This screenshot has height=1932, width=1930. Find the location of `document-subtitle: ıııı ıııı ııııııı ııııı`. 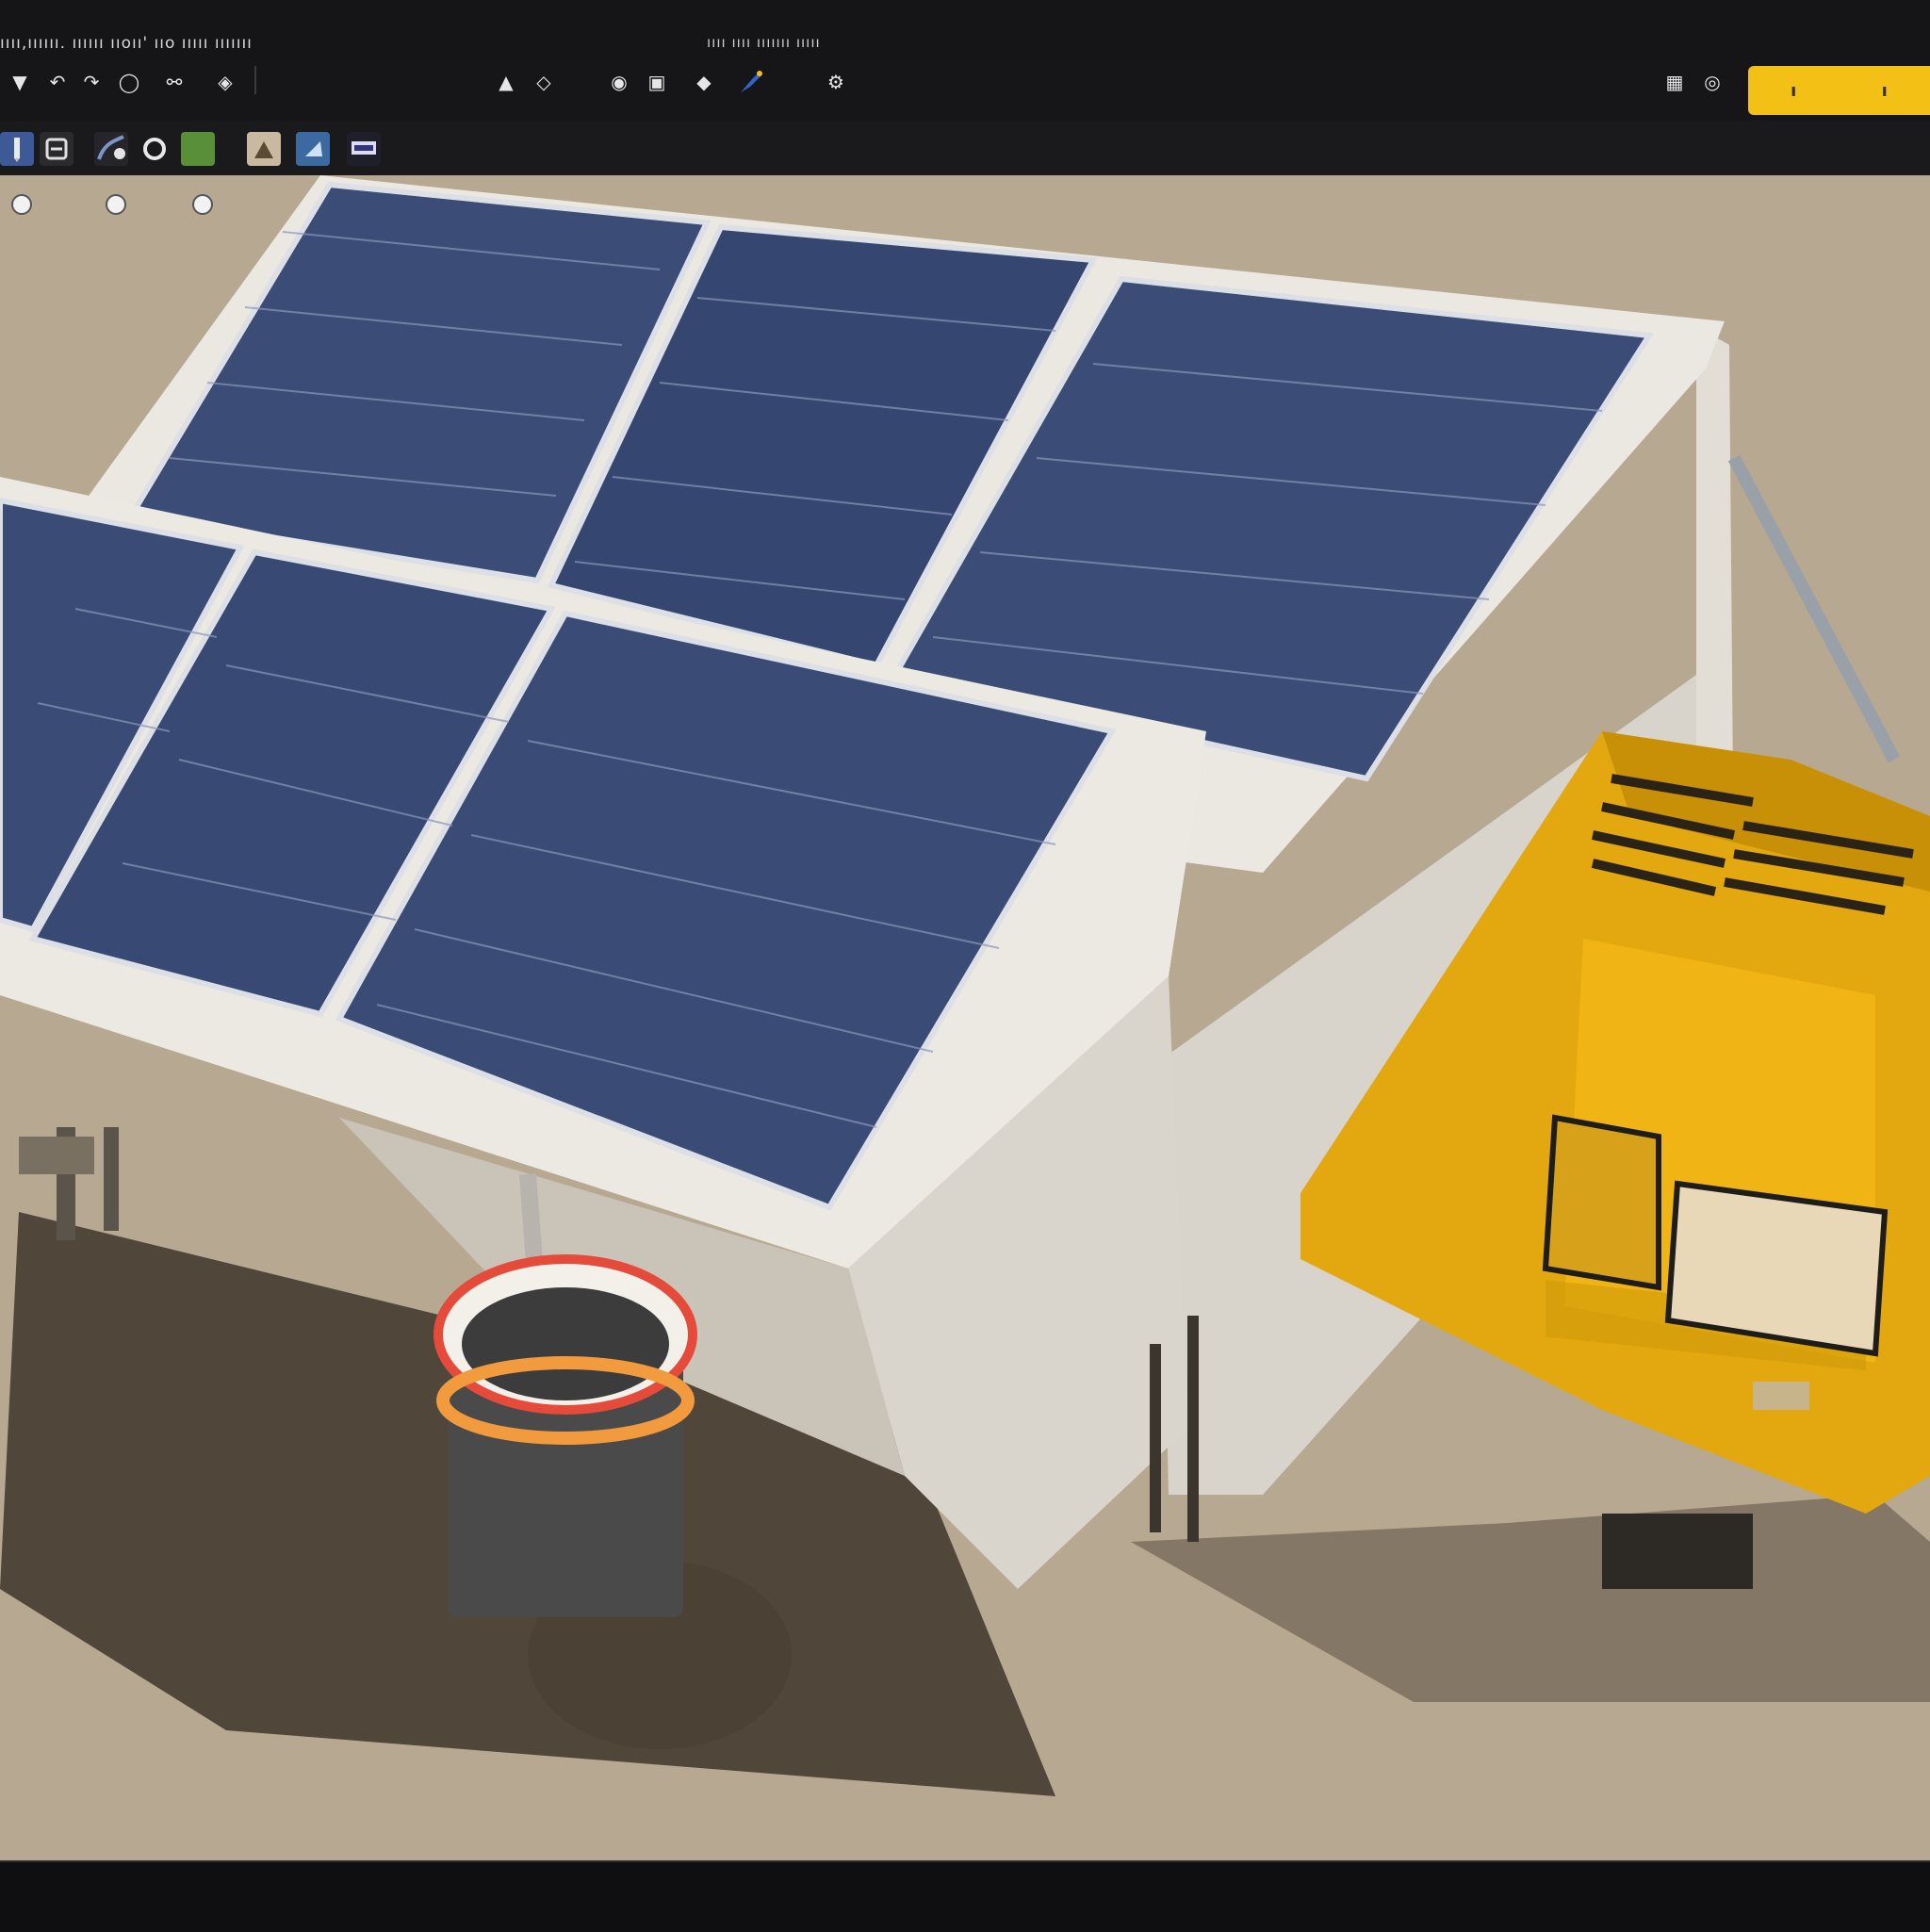

document-subtitle: ıııı ıııı ııııııı ııııı is located at coordinates (764, 42).